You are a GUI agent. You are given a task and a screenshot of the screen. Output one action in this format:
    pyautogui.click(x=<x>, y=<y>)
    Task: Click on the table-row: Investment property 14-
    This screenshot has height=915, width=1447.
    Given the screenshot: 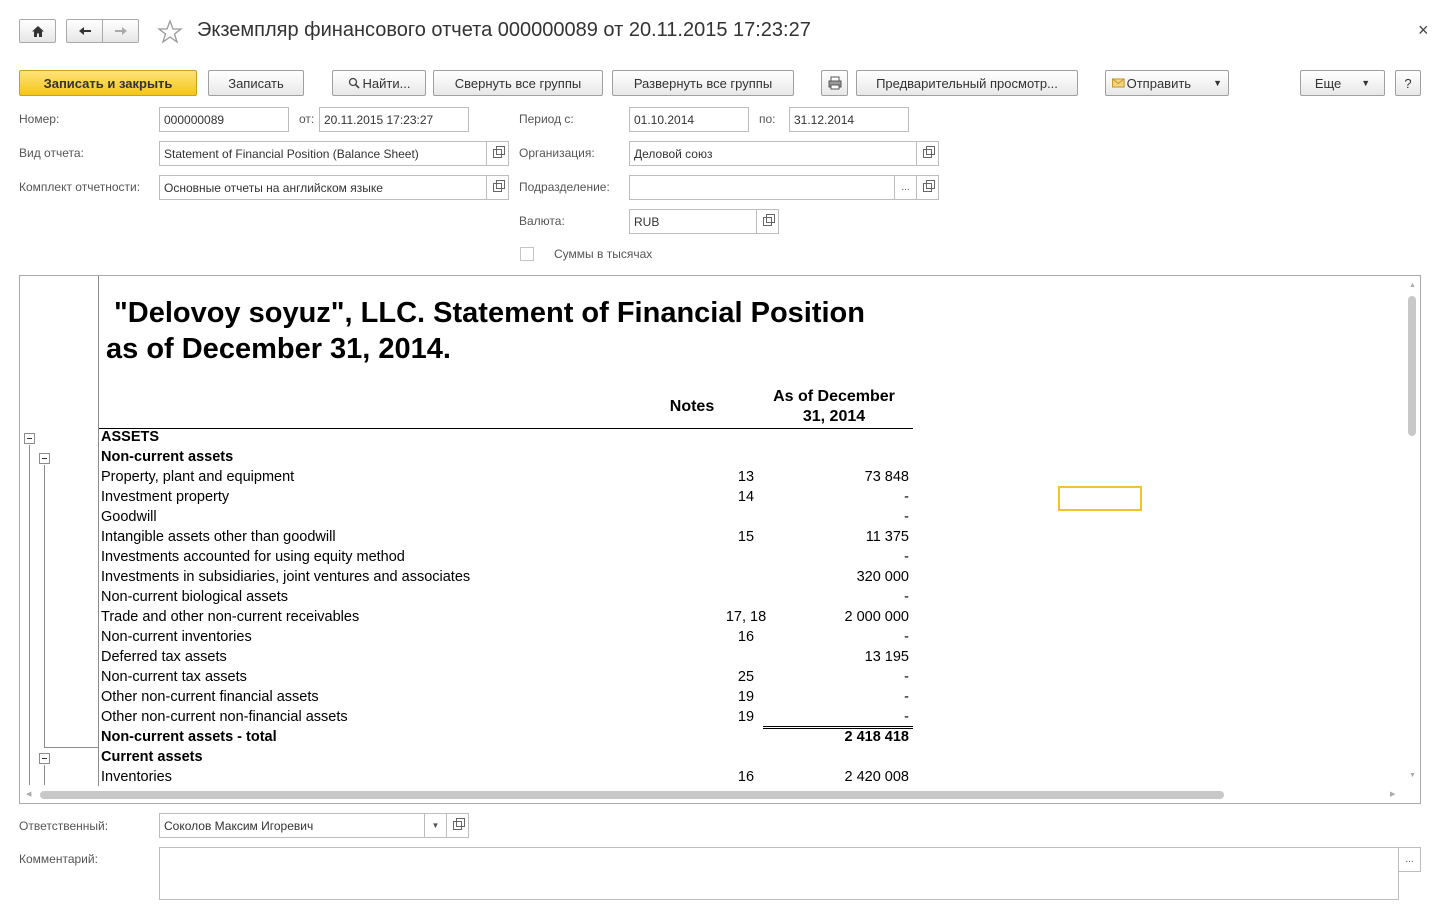 What is the action you would take?
    pyautogui.click(x=507, y=498)
    